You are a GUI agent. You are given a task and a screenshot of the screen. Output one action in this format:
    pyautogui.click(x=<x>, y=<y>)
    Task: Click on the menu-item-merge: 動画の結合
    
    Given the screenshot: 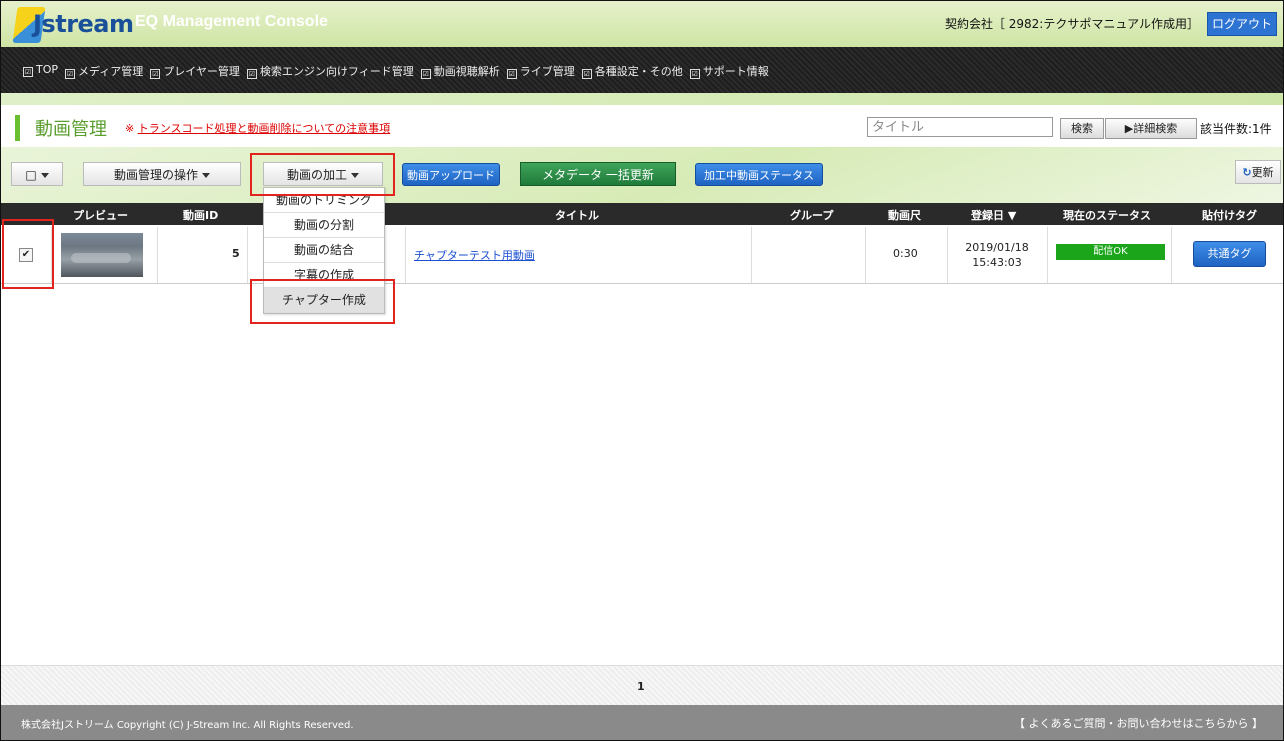 What is the action you would take?
    pyautogui.click(x=324, y=250)
    